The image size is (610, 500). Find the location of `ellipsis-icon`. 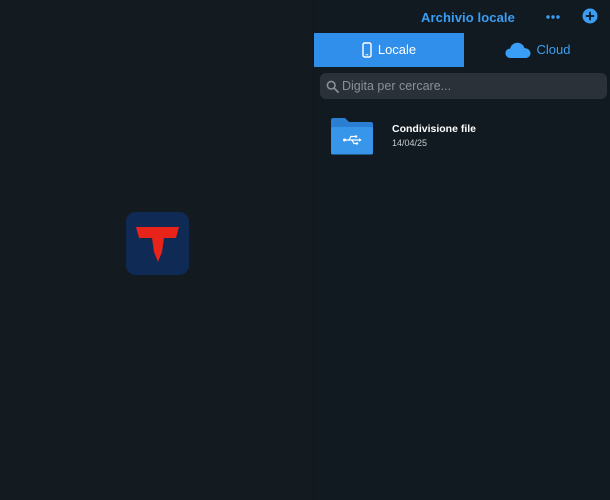

ellipsis-icon is located at coordinates (553, 17).